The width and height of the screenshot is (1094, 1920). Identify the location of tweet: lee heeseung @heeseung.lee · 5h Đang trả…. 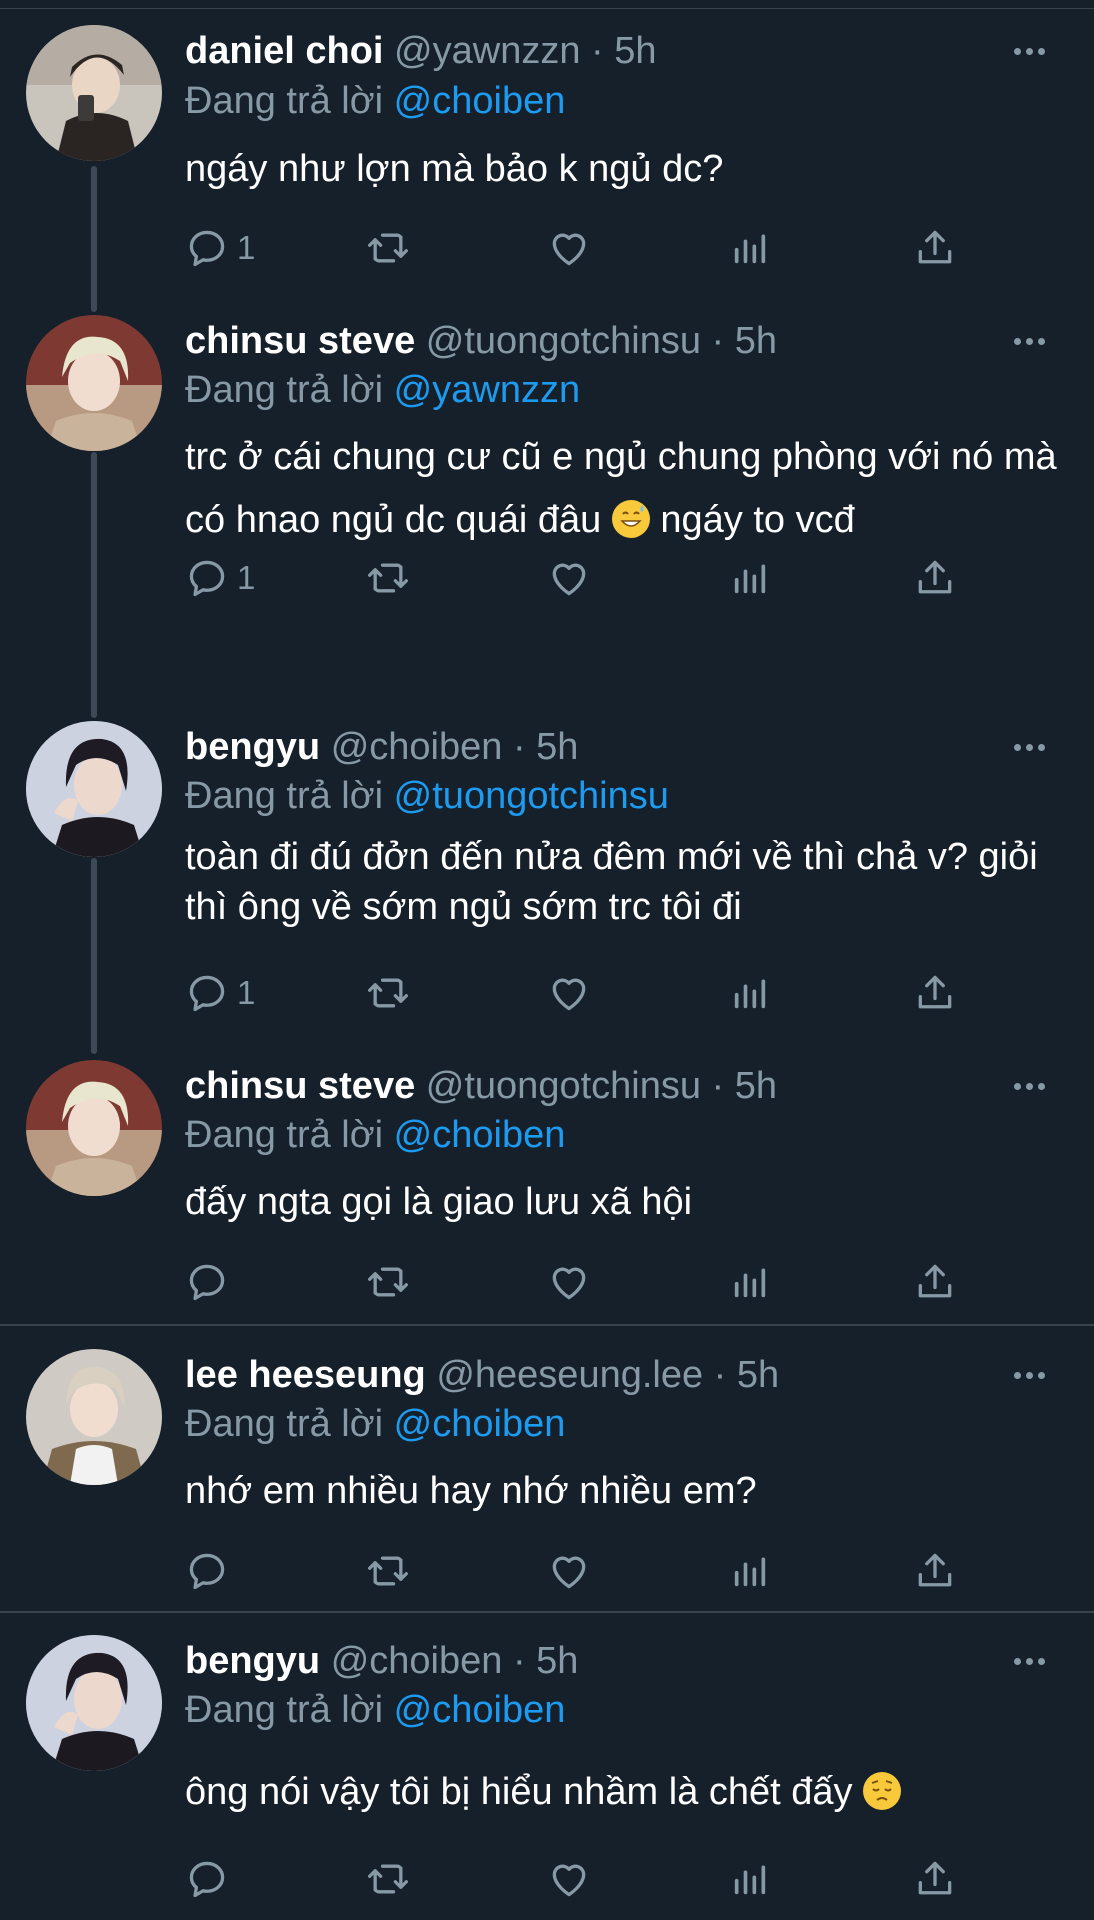
(547, 1468).